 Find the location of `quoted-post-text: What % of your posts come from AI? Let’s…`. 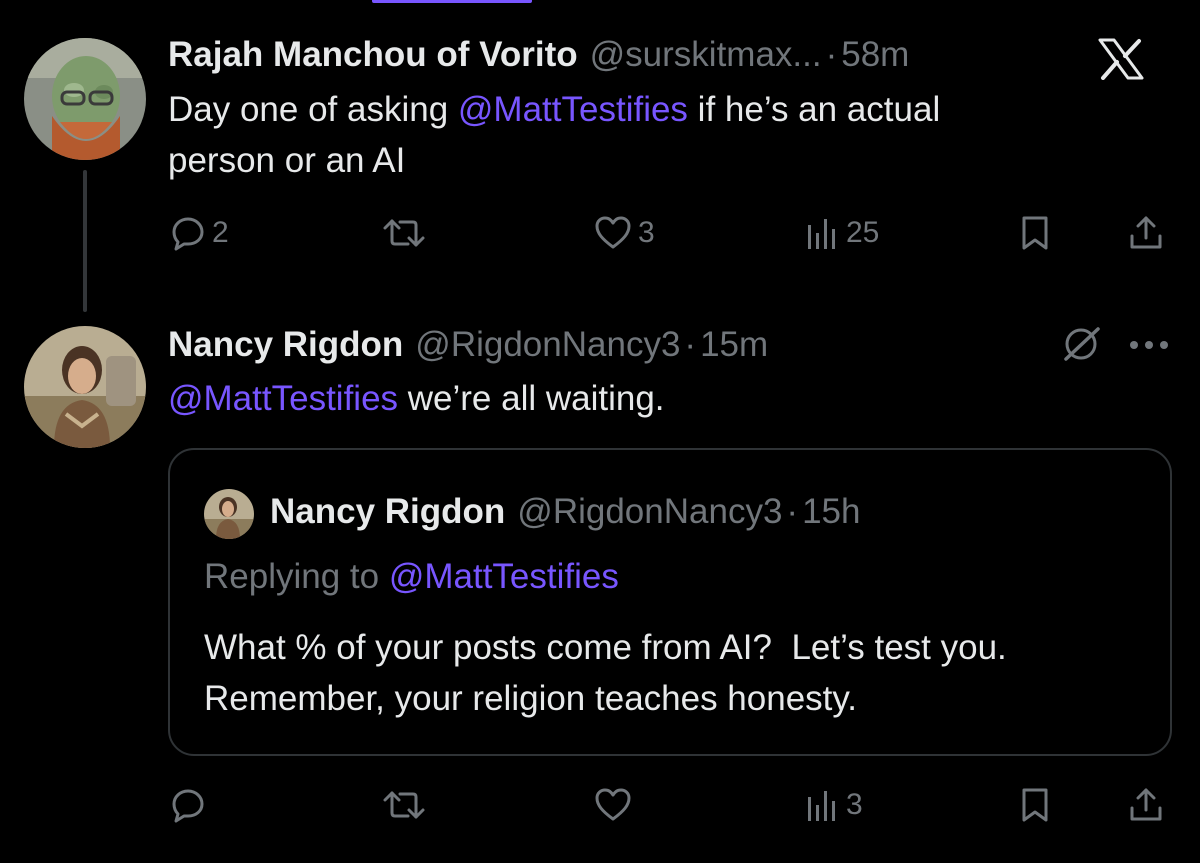

quoted-post-text: What % of your posts come from AI? Let’s… is located at coordinates (605, 673).